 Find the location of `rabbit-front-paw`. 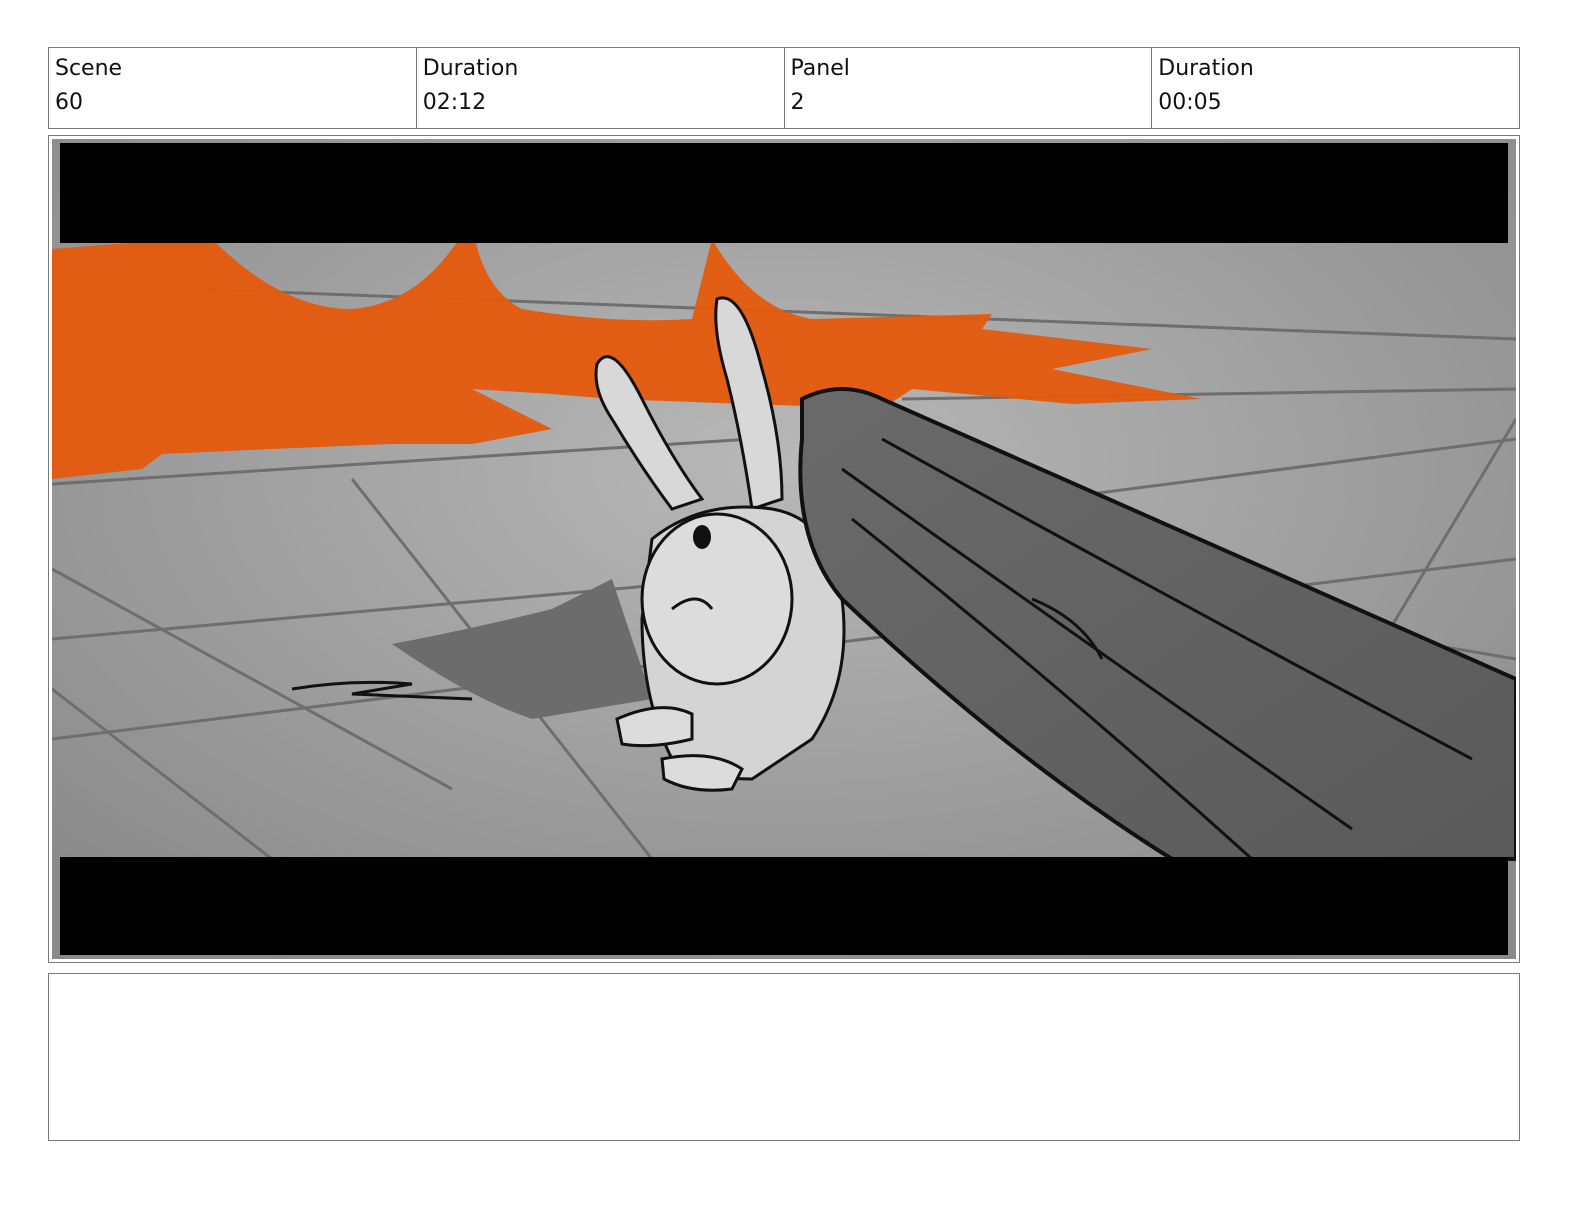

rabbit-front-paw is located at coordinates (654, 727).